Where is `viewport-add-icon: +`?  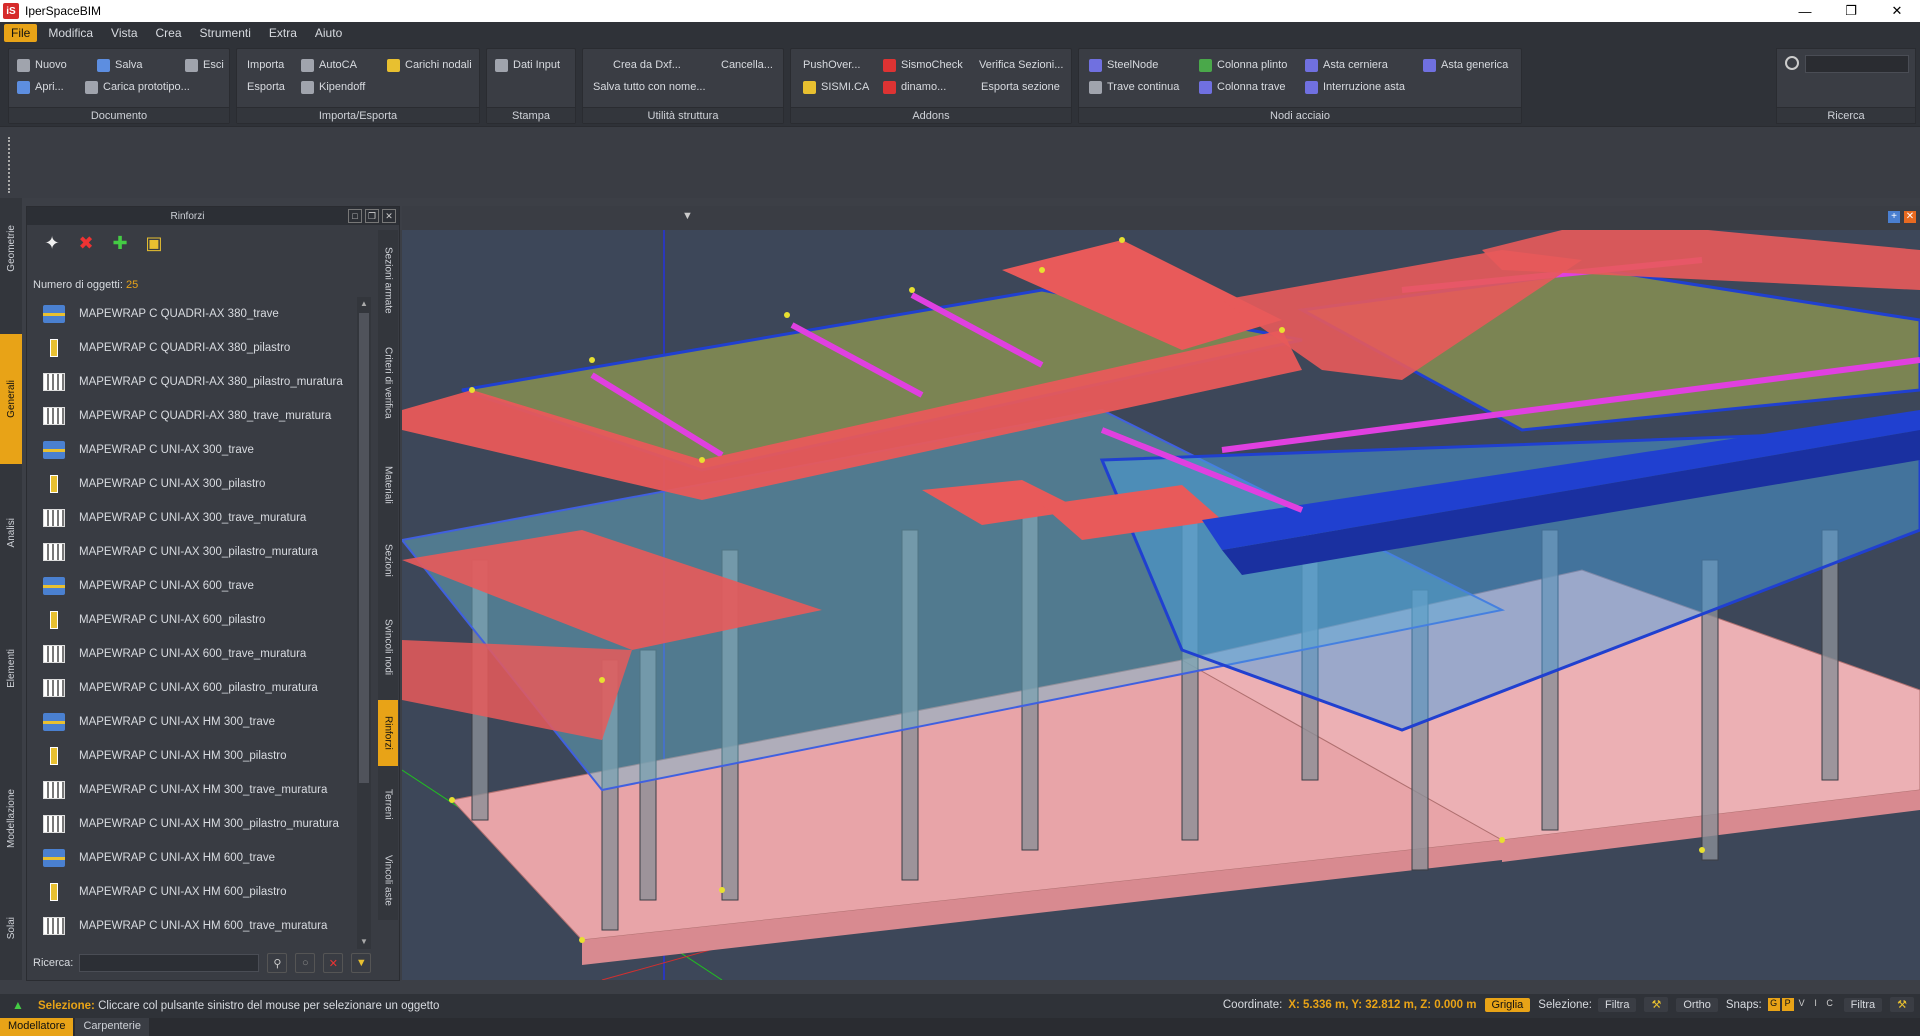 viewport-add-icon: + is located at coordinates (1894, 217).